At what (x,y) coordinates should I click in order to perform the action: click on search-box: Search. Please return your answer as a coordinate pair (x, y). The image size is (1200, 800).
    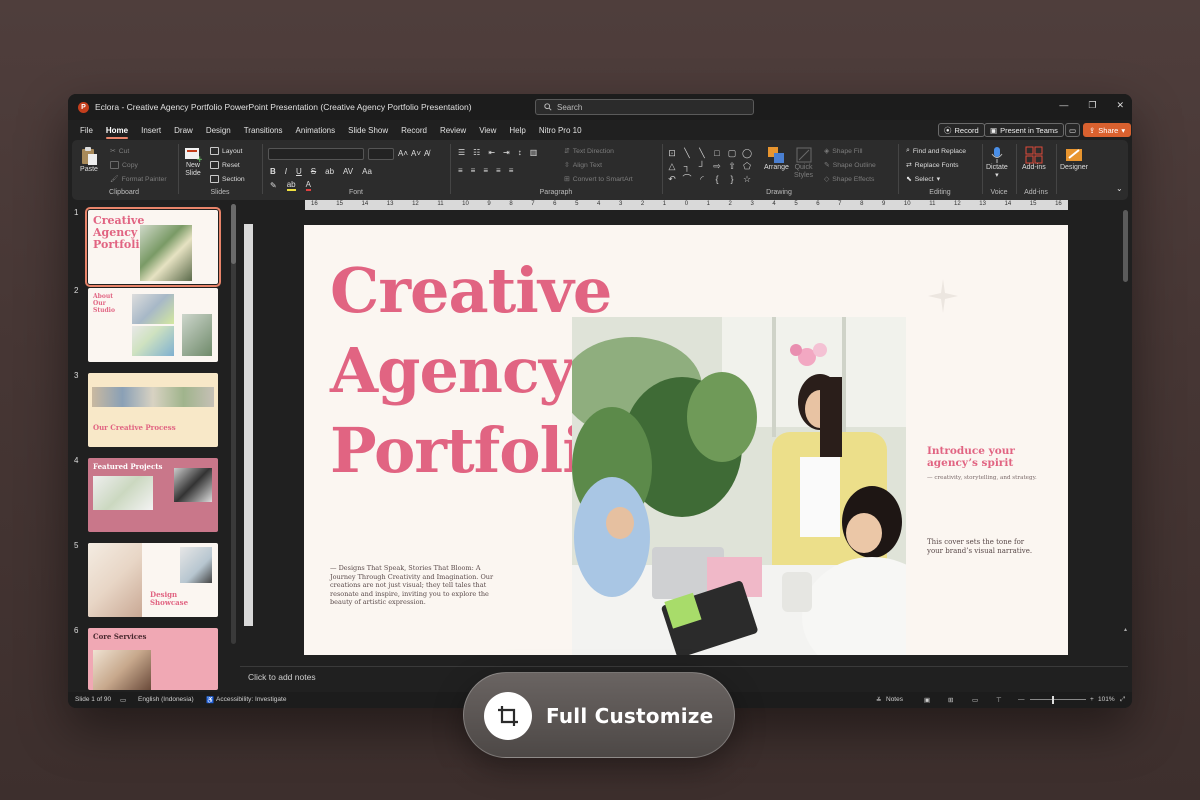
    Looking at the image, I should click on (644, 107).